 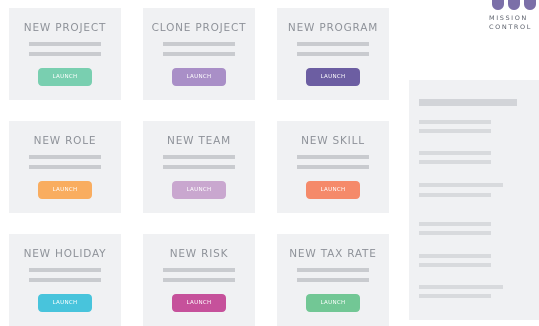 I want to click on card-new-team: NEW TEAM LAUNCH, so click(x=199, y=167).